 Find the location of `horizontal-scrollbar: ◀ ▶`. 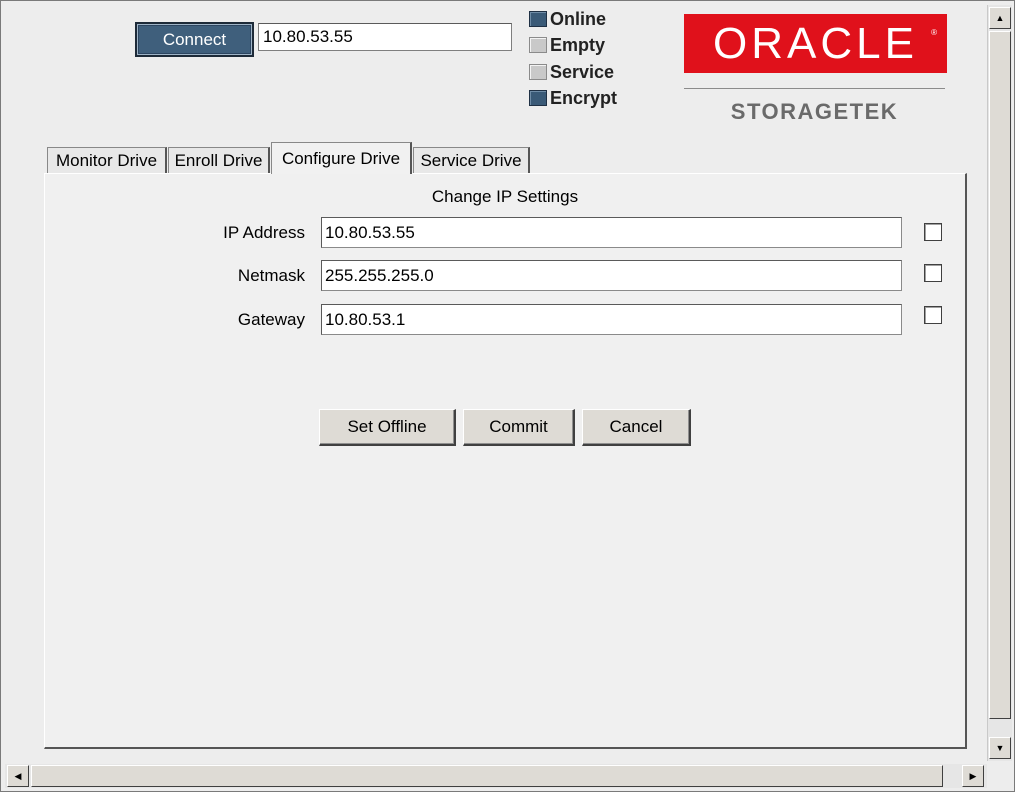

horizontal-scrollbar: ◀ ▶ is located at coordinates (496, 776).